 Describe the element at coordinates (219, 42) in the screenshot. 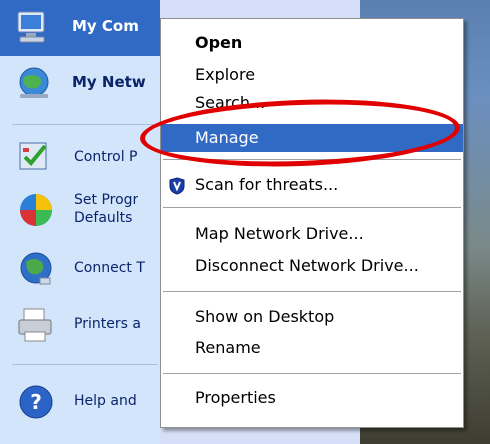

I see `menu-item-label: Open` at that location.